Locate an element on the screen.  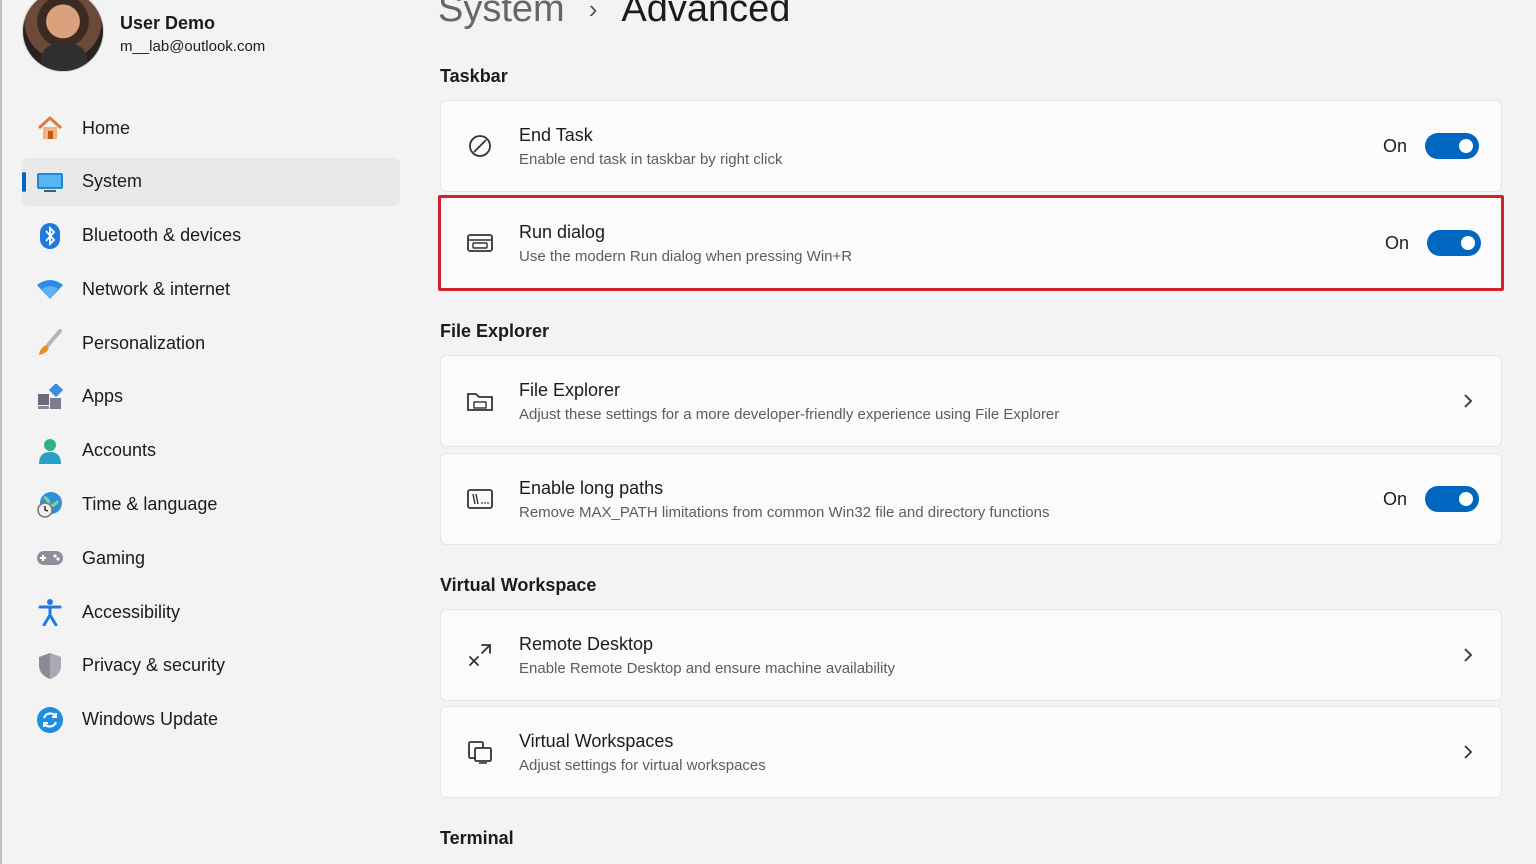
sidebar-item-label: Windows Update is located at coordinates (150, 719).